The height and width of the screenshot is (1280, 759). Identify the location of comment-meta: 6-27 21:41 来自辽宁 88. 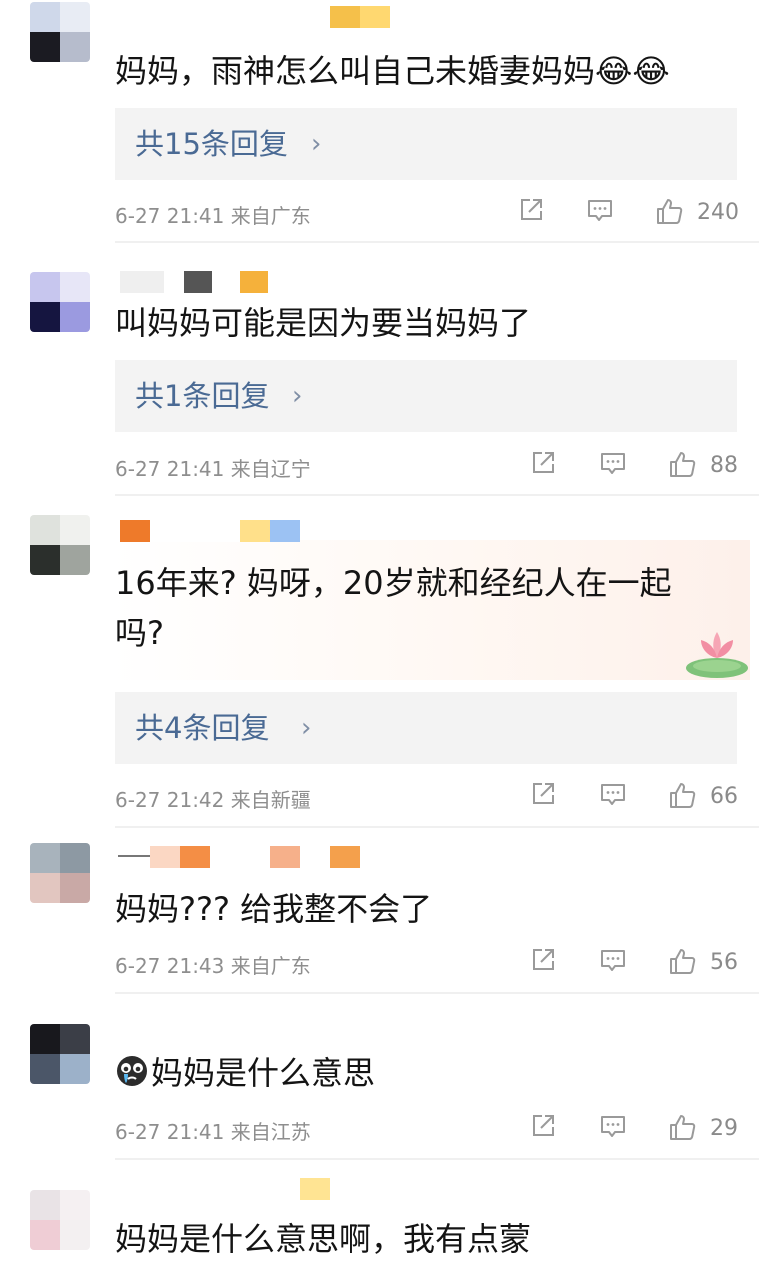
(426, 466).